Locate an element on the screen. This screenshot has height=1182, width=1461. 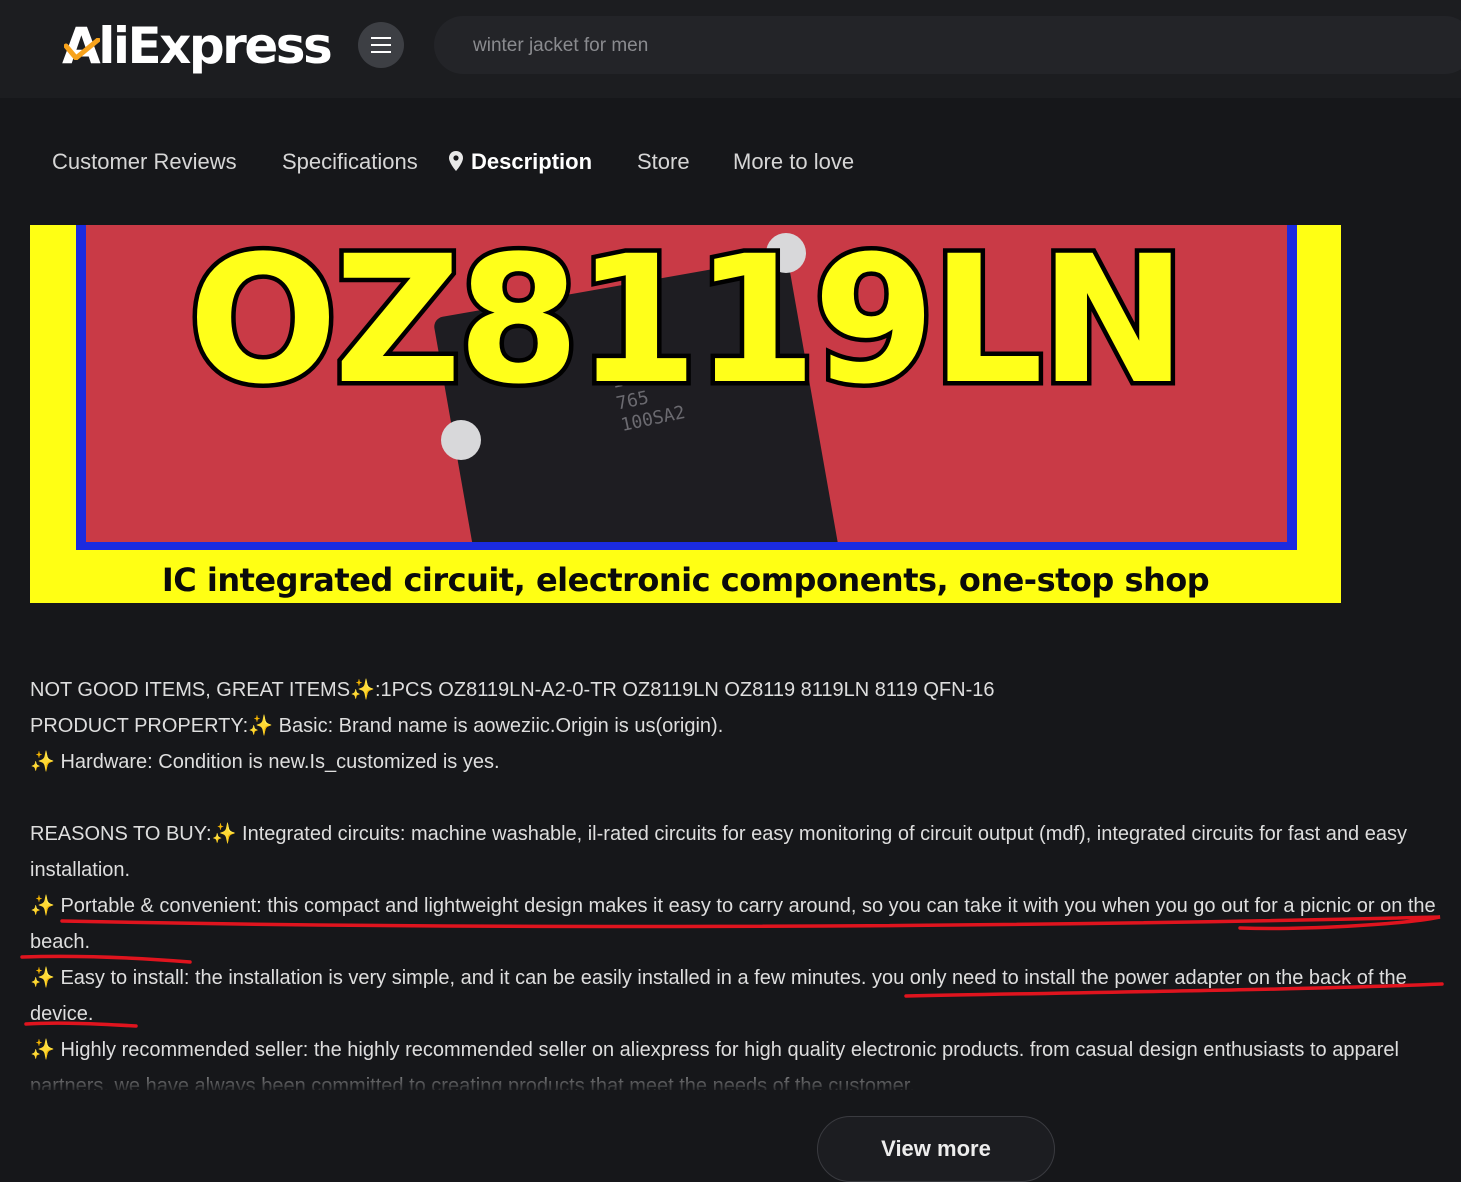
view-more-button: View more is located at coordinates (936, 1149).